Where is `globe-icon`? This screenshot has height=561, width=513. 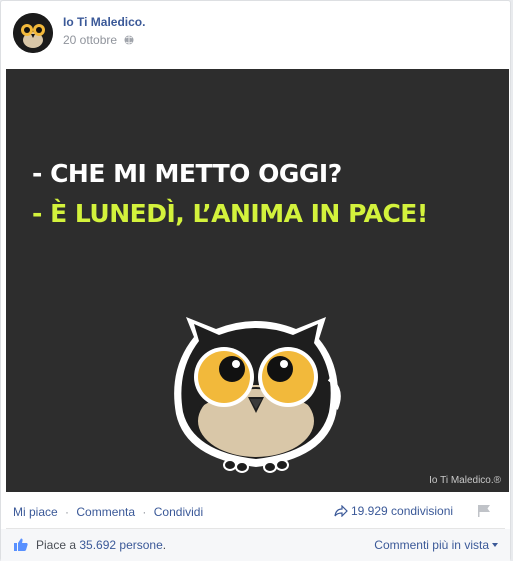 globe-icon is located at coordinates (129, 40).